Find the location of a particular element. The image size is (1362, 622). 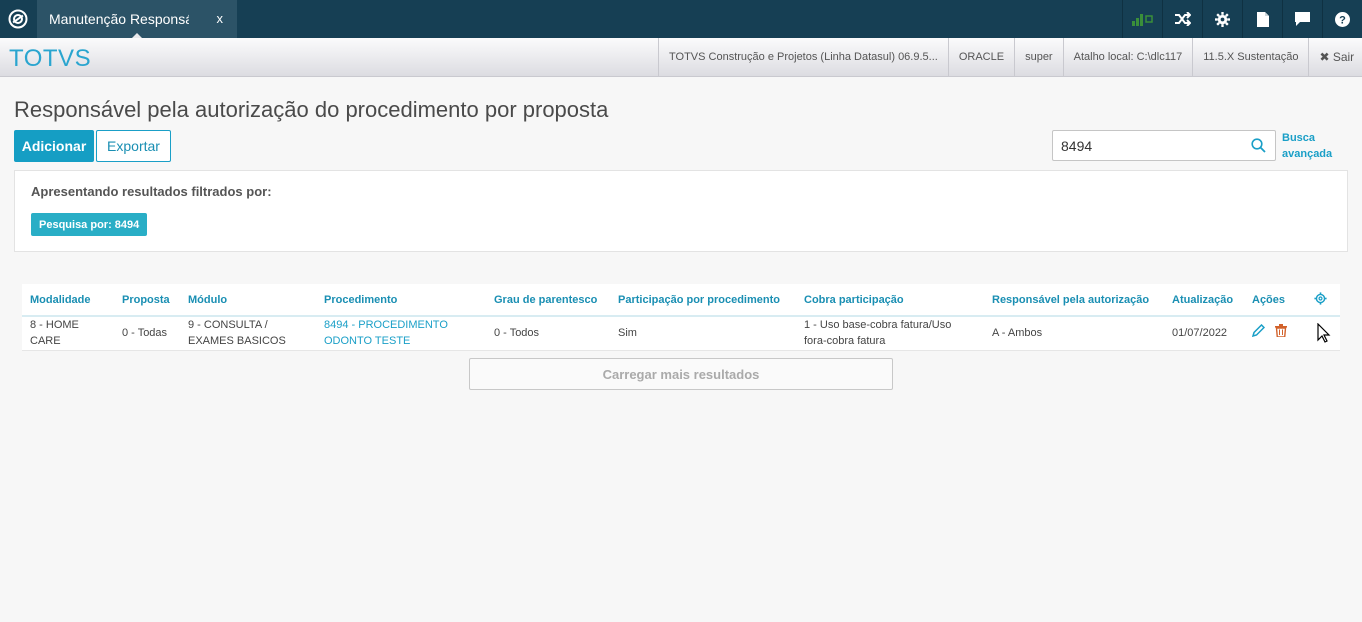

header-cobra-participacao: Cobra participação is located at coordinates (890, 300).